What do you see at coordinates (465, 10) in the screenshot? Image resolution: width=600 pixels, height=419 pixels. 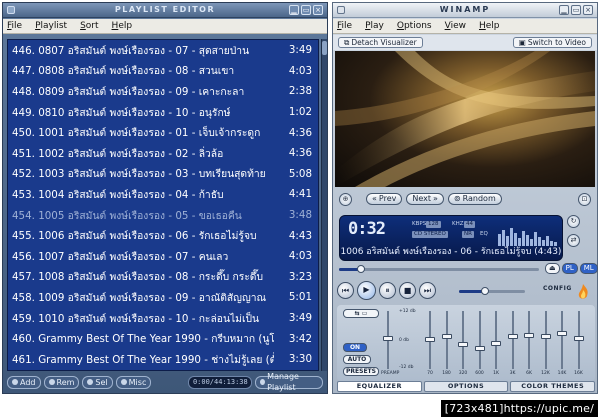 I see `winamp-titlebar: WINAMP ▁ ▭ ×` at bounding box center [465, 10].